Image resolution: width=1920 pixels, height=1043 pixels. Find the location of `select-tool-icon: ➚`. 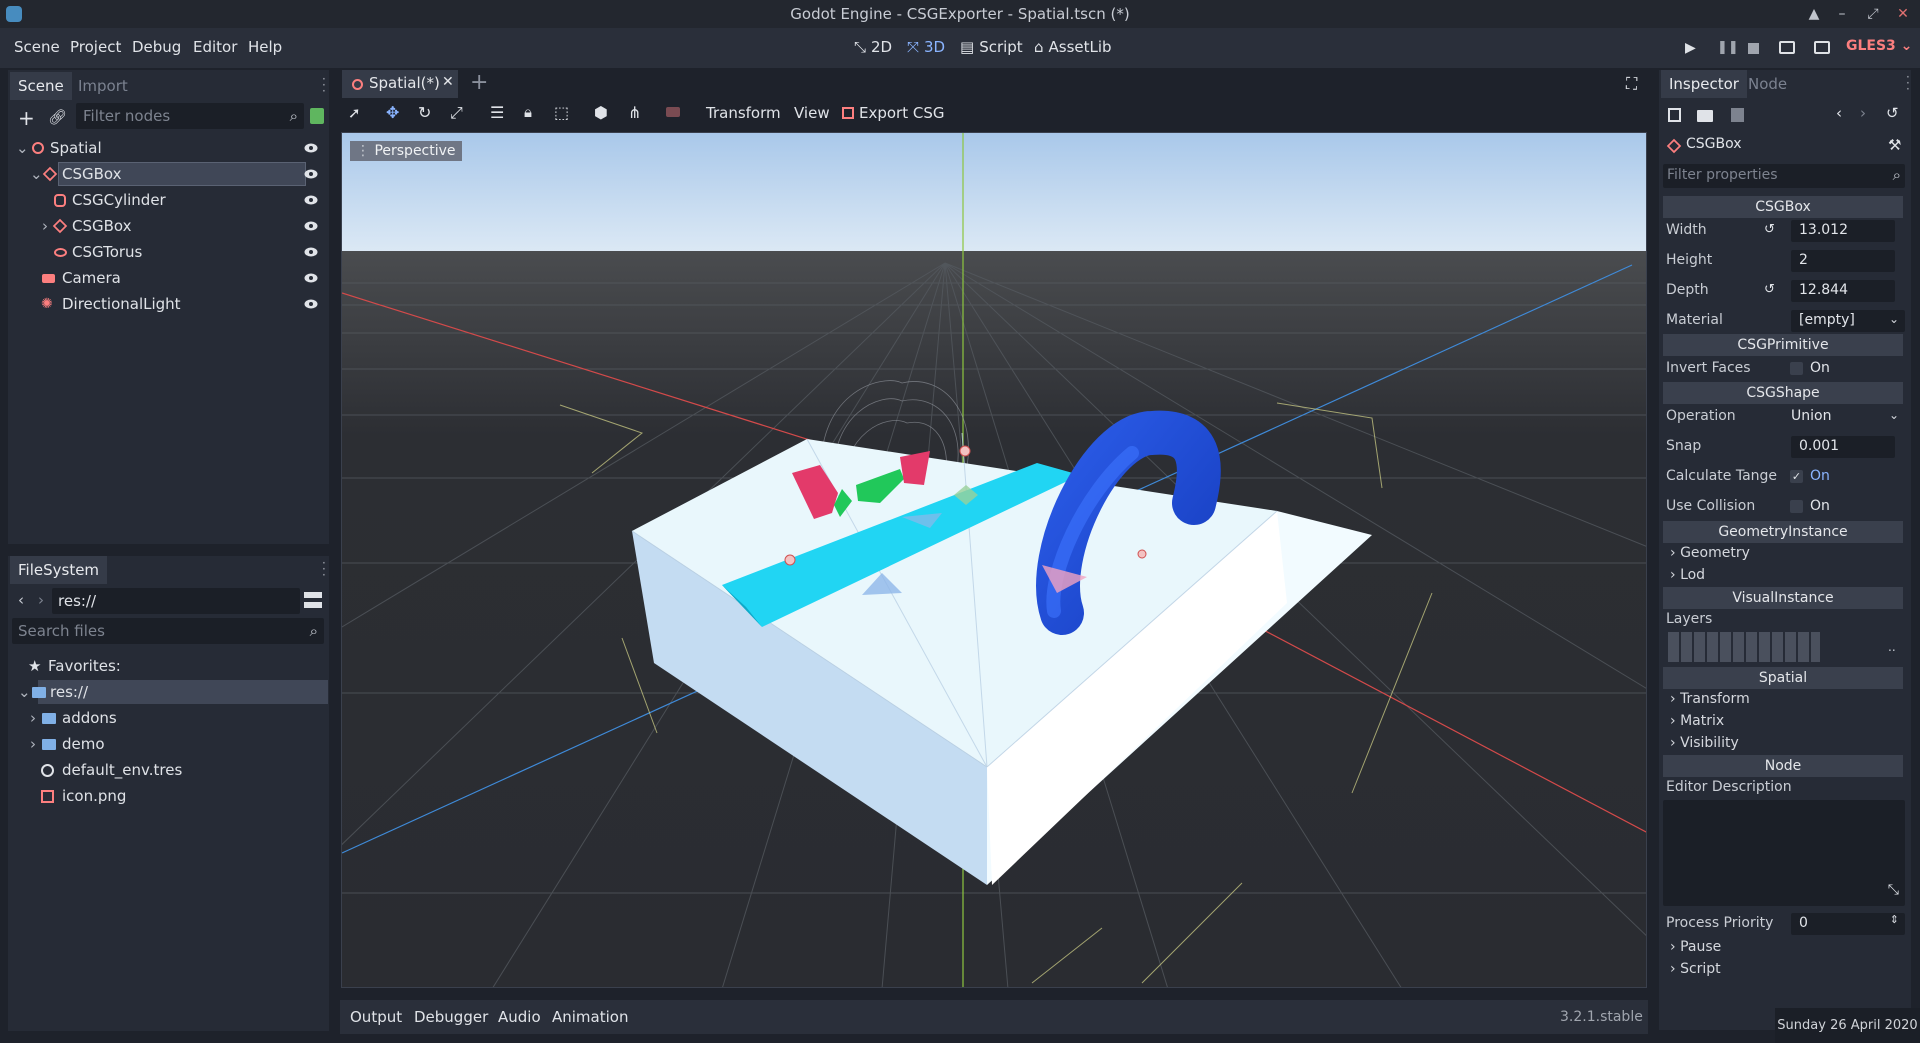

select-tool-icon: ➚ is located at coordinates (354, 113).